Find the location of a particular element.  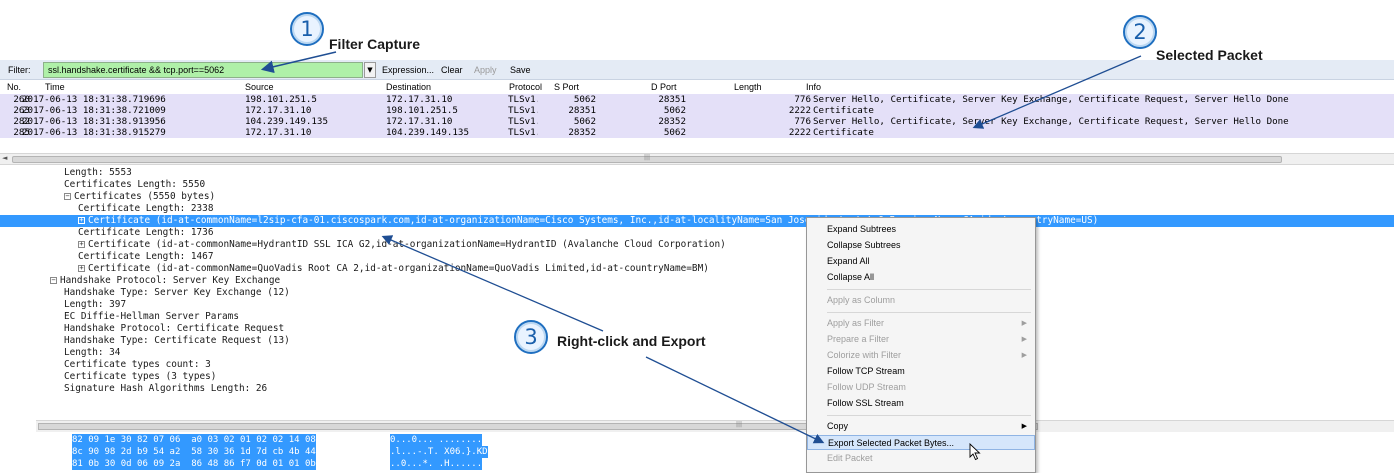

menu-item-edit-packet: Edit Packet is located at coordinates (921, 458).